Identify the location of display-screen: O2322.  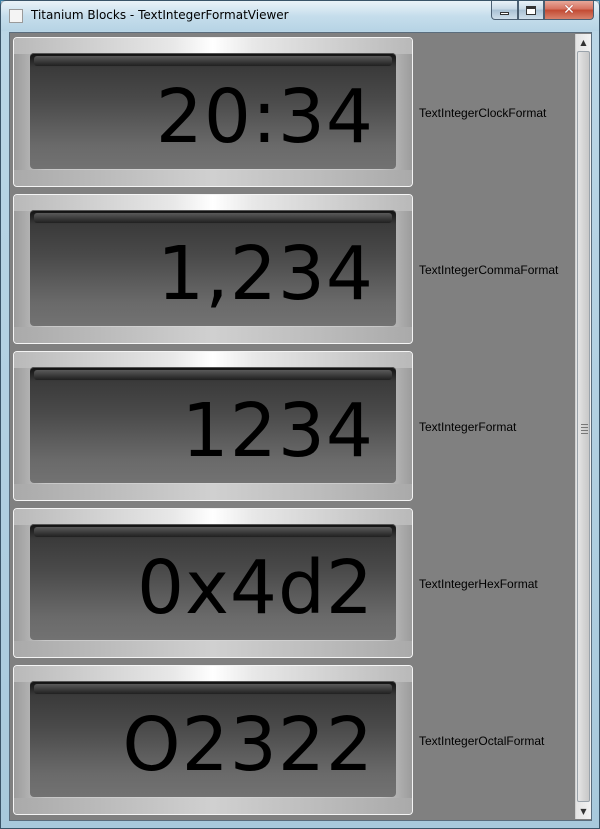
(213, 739).